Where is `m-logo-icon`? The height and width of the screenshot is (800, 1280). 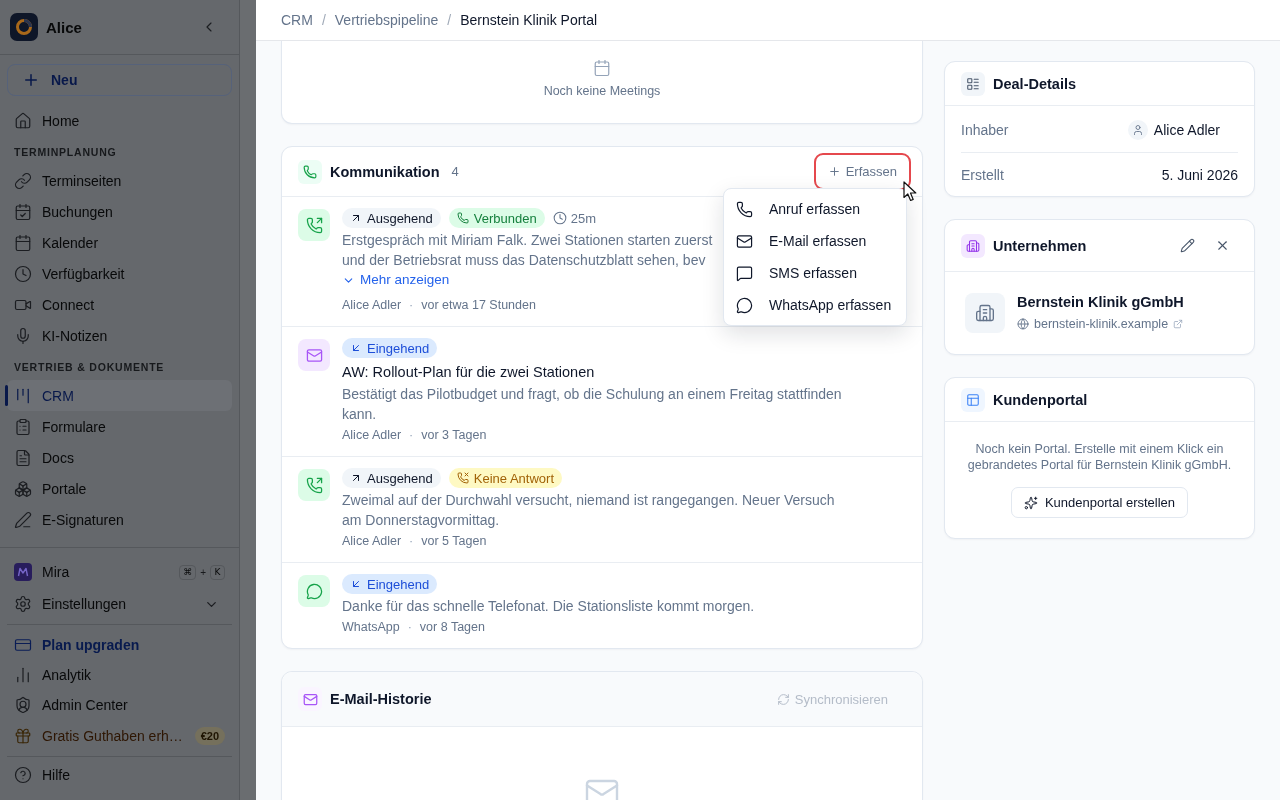
m-logo-icon is located at coordinates (23, 572).